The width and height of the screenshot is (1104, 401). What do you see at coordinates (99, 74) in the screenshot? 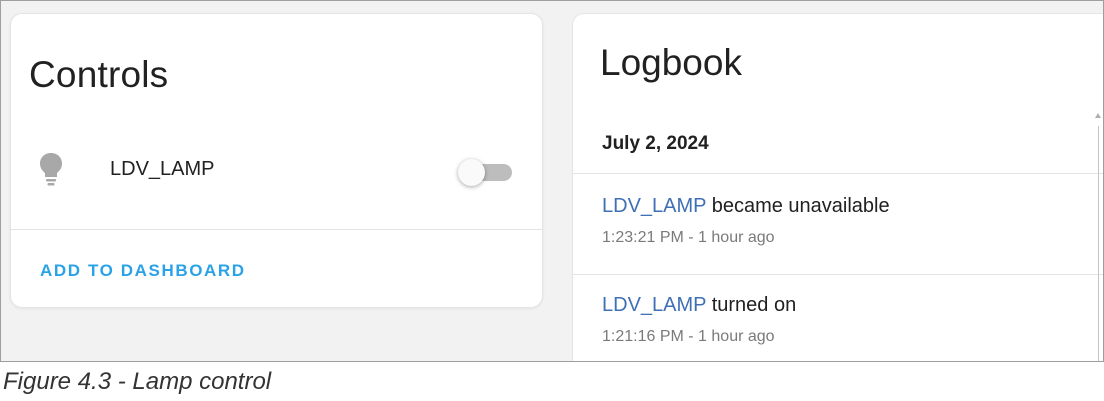
I see `controls-title: Controls` at bounding box center [99, 74].